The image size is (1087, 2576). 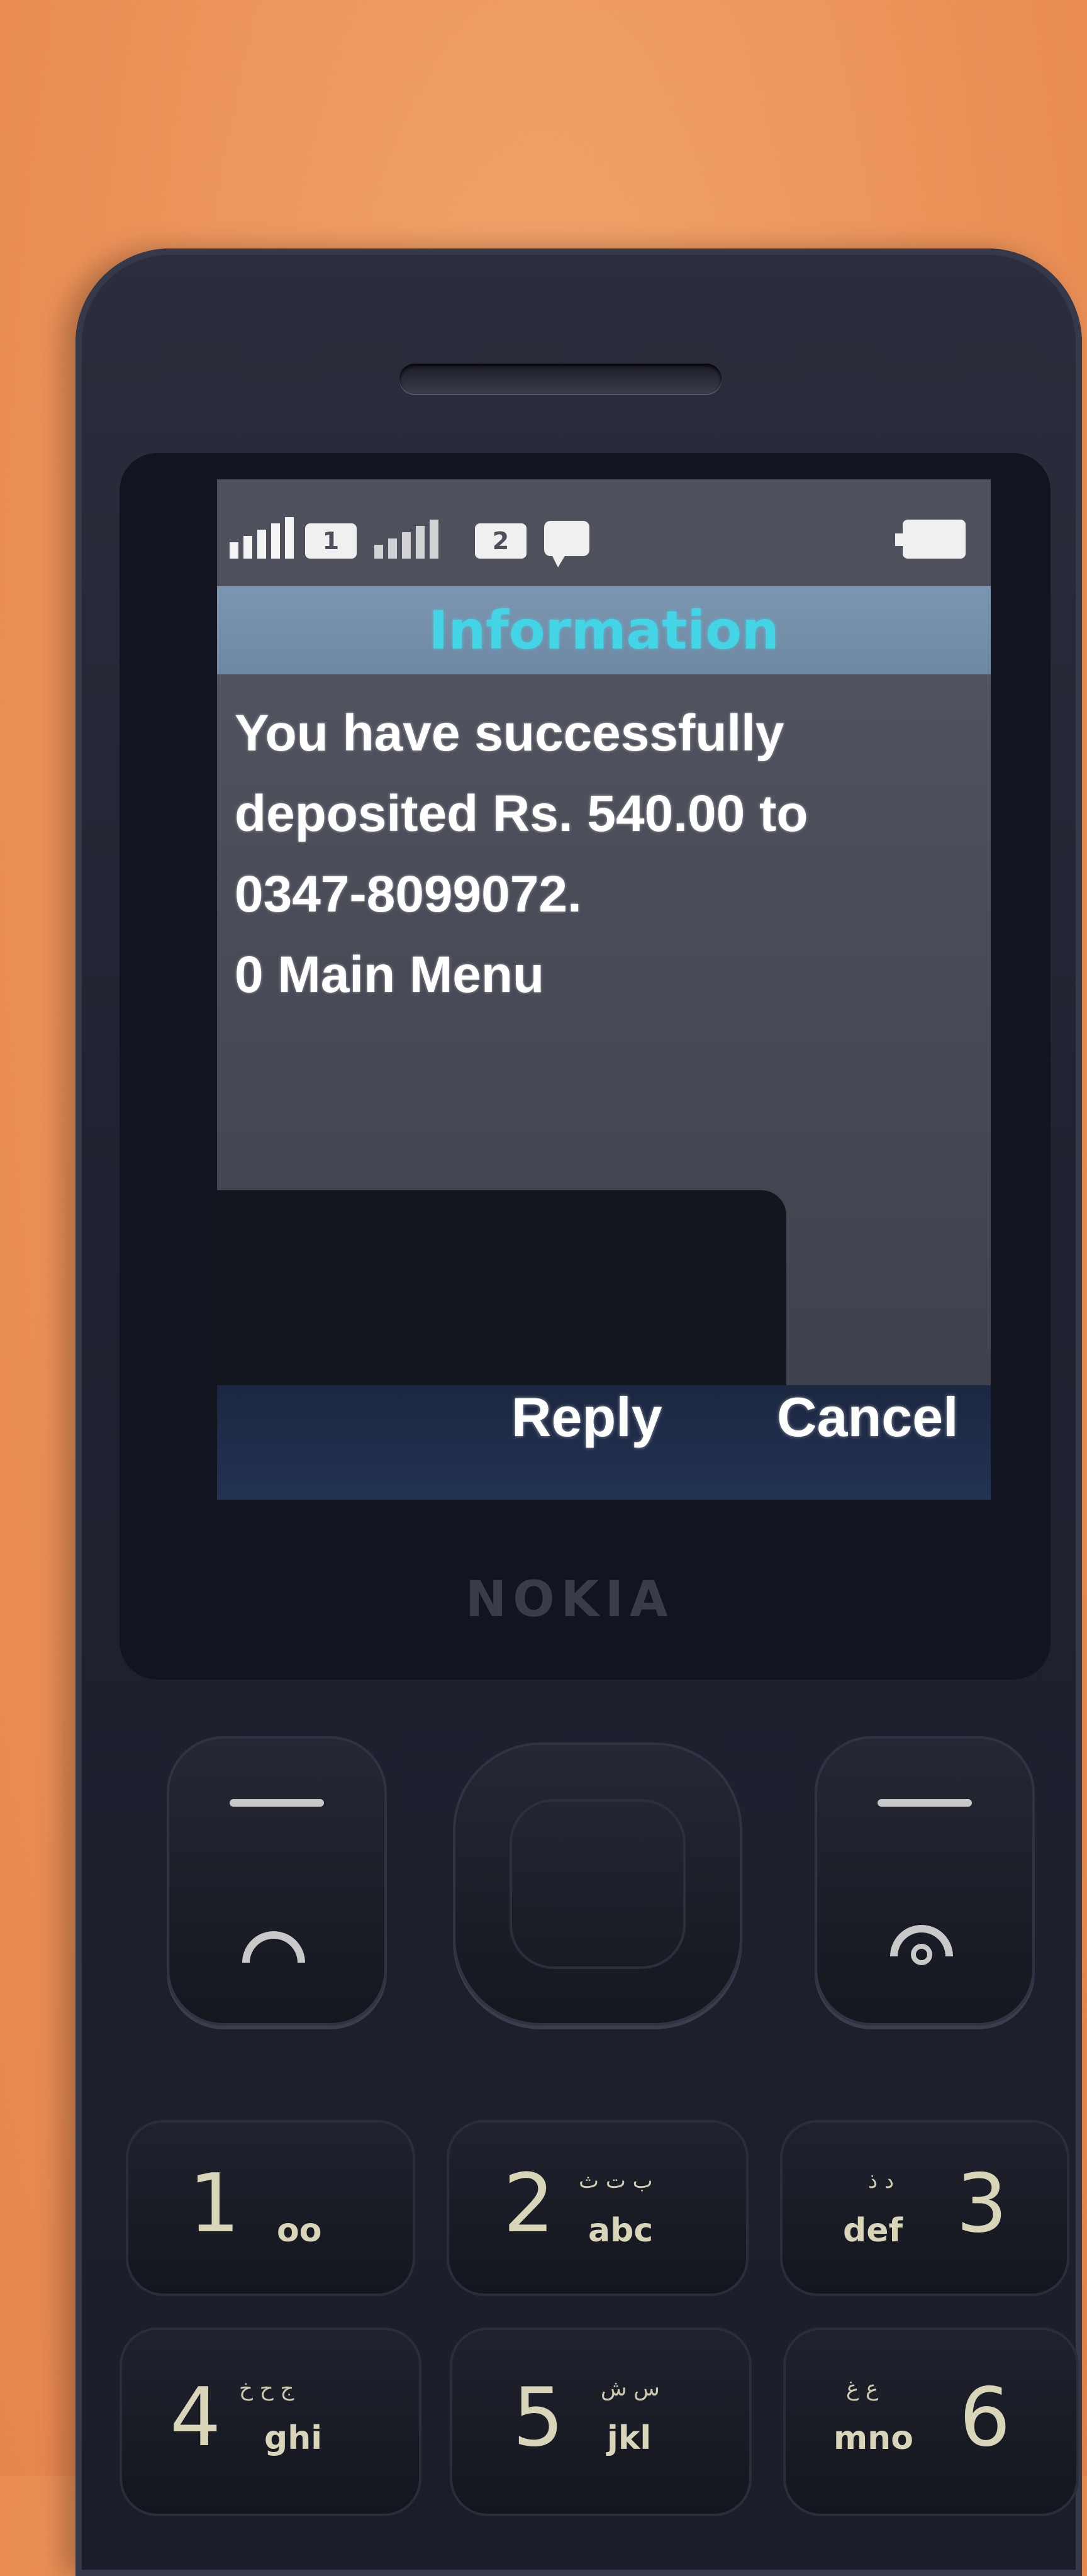 I want to click on center-select-key, so click(x=598, y=1884).